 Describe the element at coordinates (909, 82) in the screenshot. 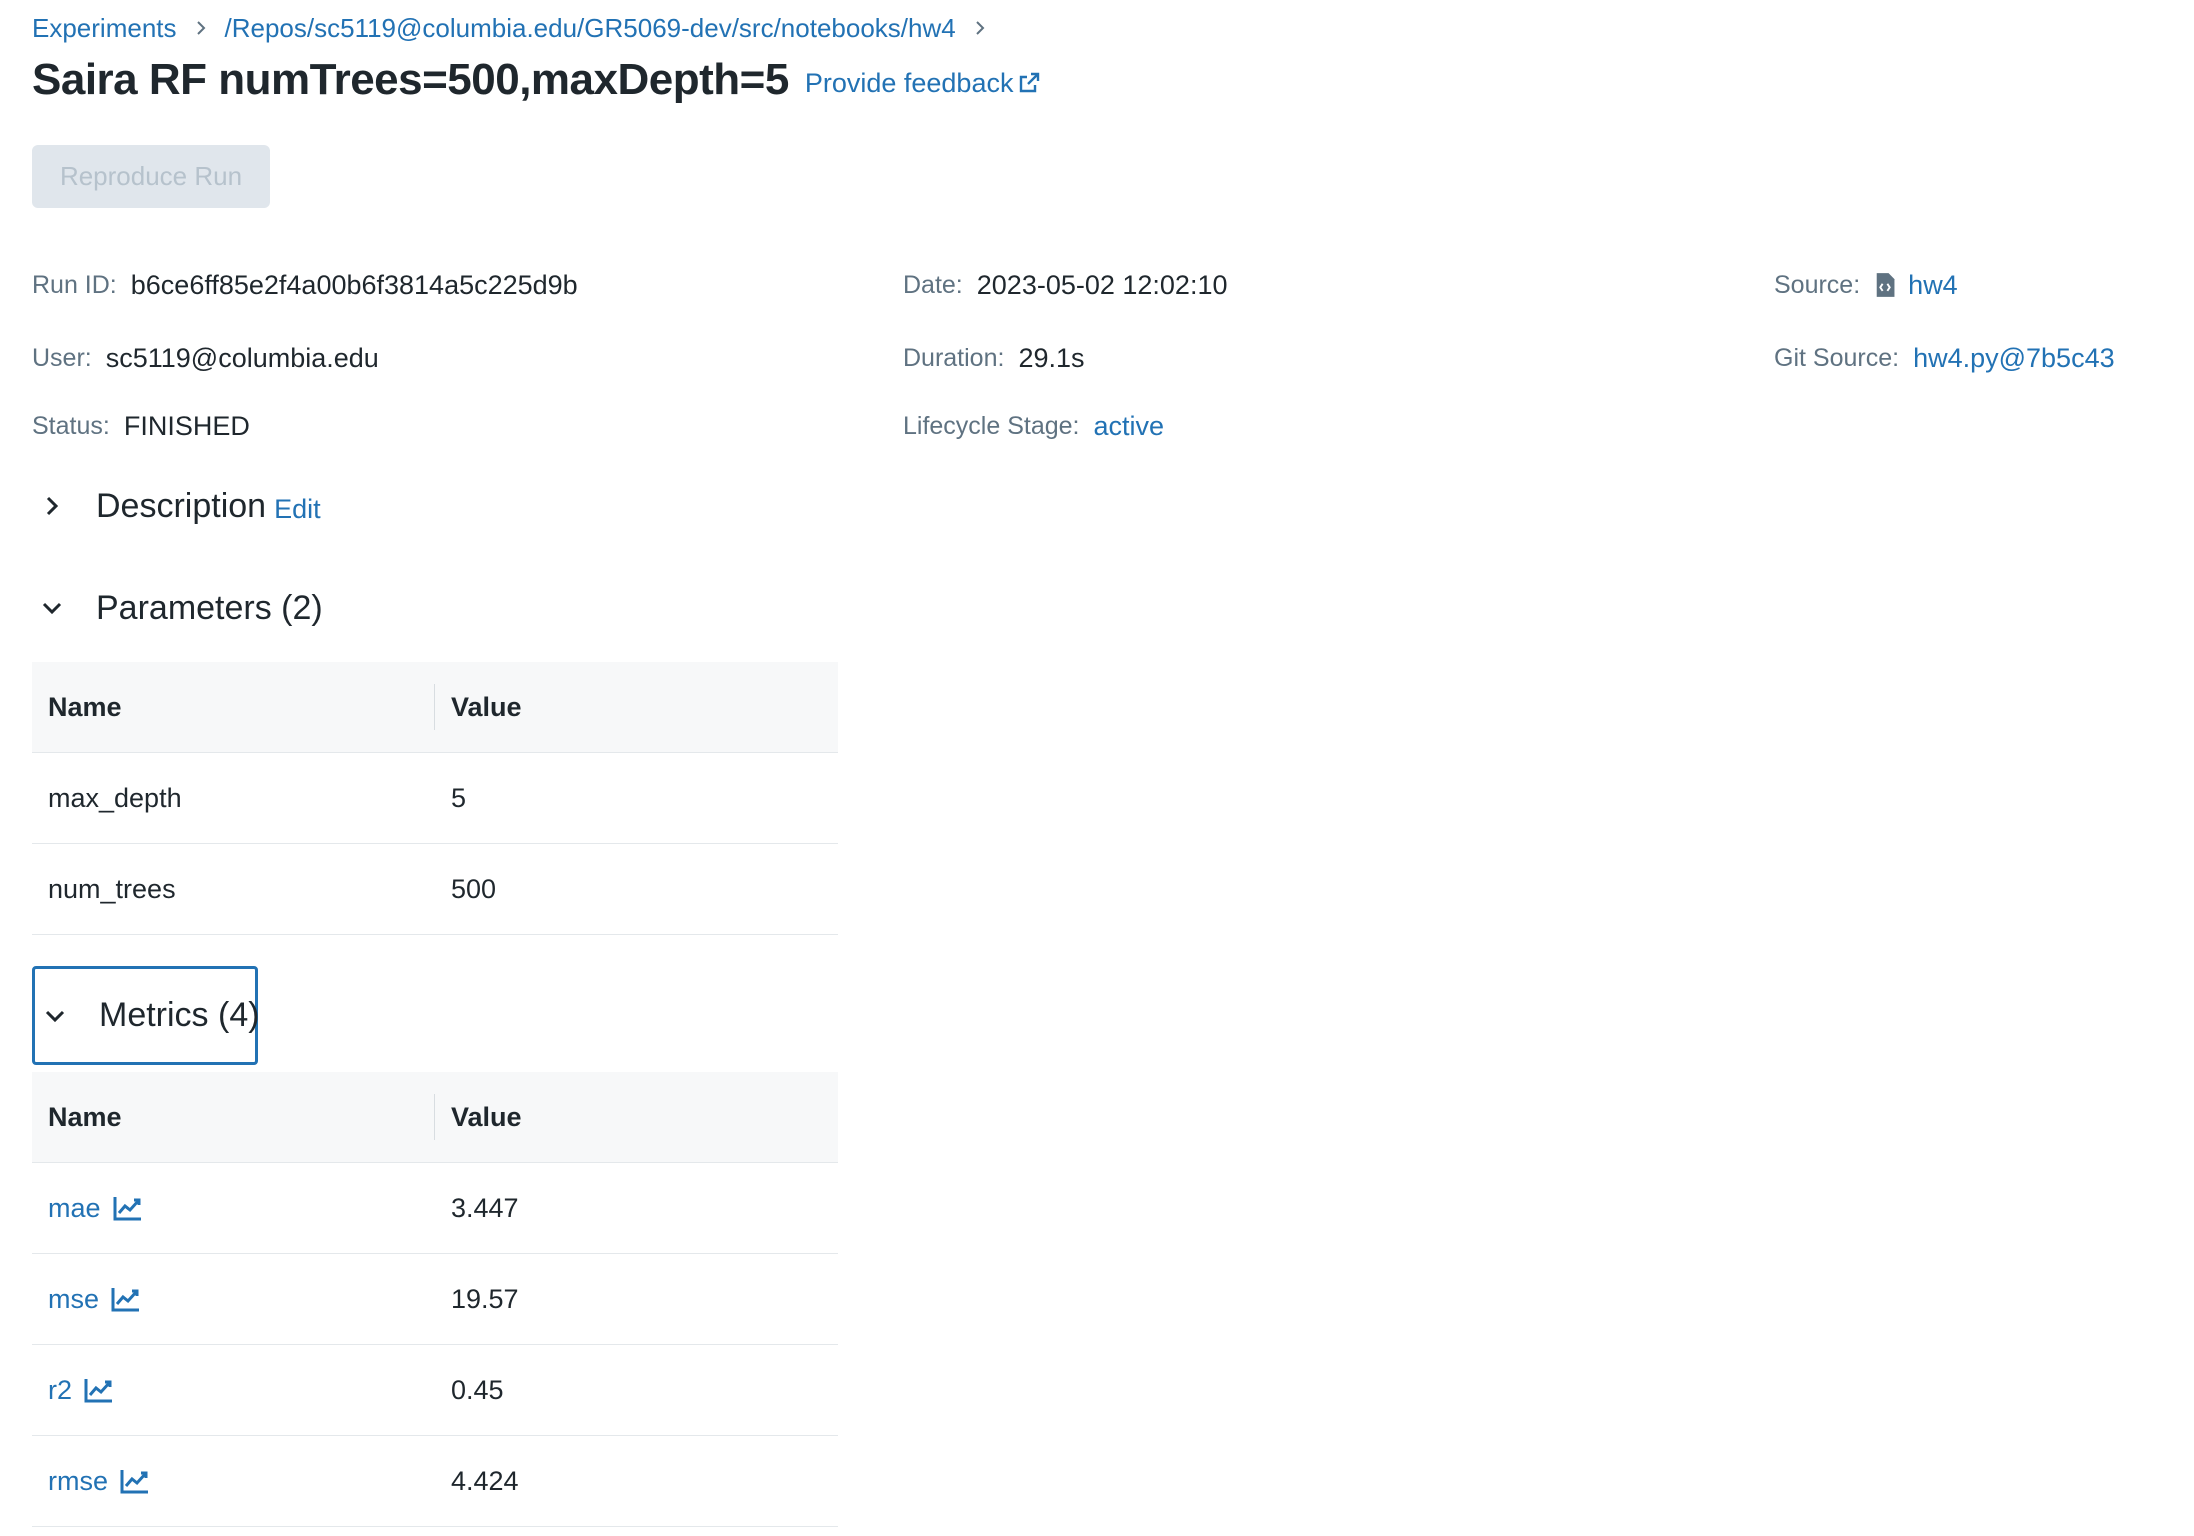

I see `provide-feedback-label: Provide feedback` at that location.